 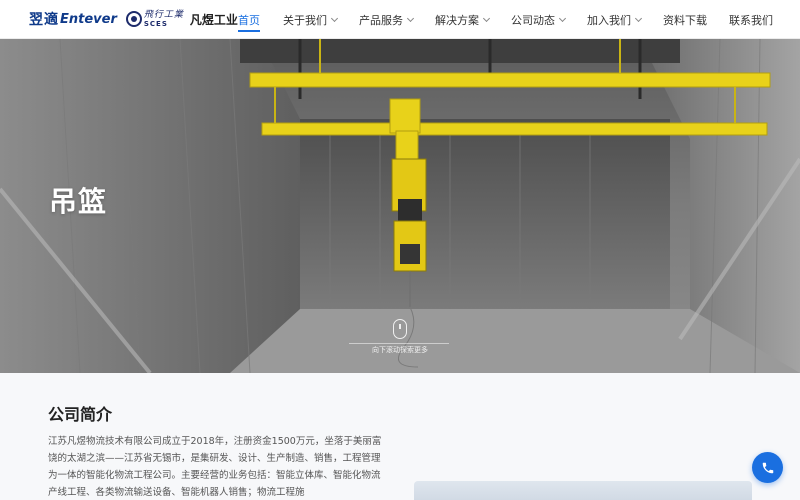 I want to click on nav-downloads: 资料下载, so click(x=685, y=19).